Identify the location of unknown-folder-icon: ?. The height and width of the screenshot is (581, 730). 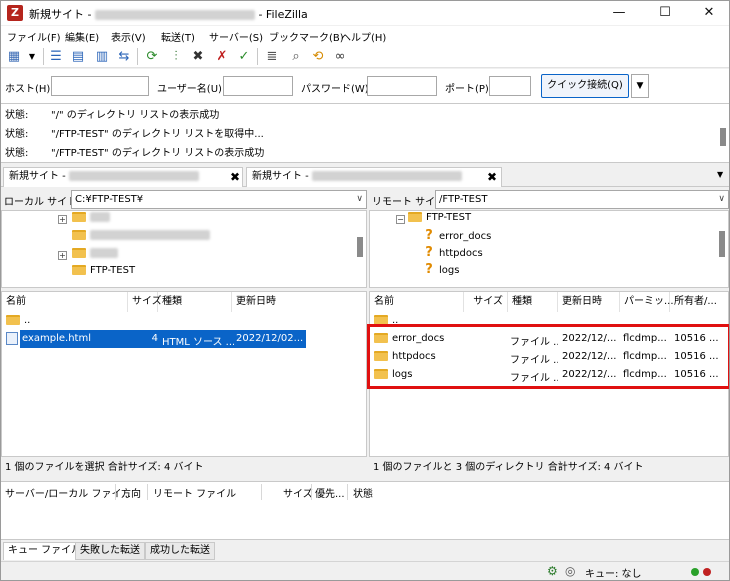
(429, 252).